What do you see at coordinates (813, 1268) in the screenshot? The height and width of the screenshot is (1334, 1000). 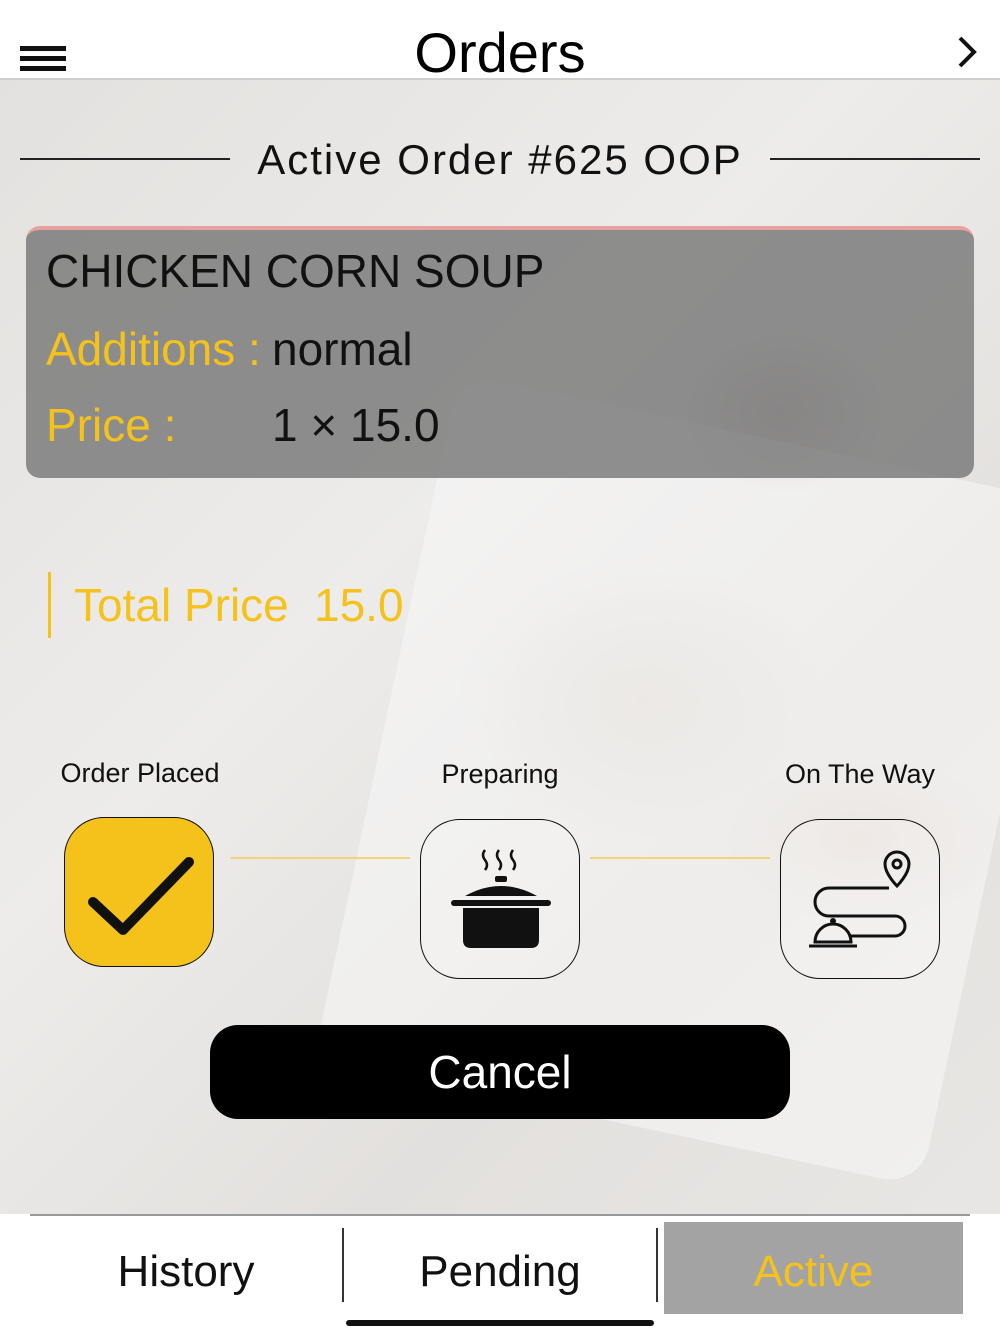 I see `tab-active: Active` at bounding box center [813, 1268].